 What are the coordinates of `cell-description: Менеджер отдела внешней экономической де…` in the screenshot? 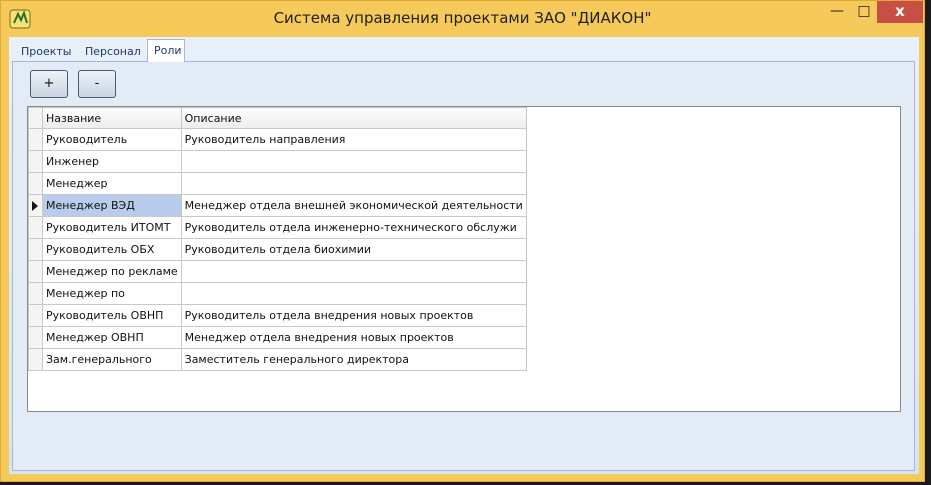 It's located at (353, 205).